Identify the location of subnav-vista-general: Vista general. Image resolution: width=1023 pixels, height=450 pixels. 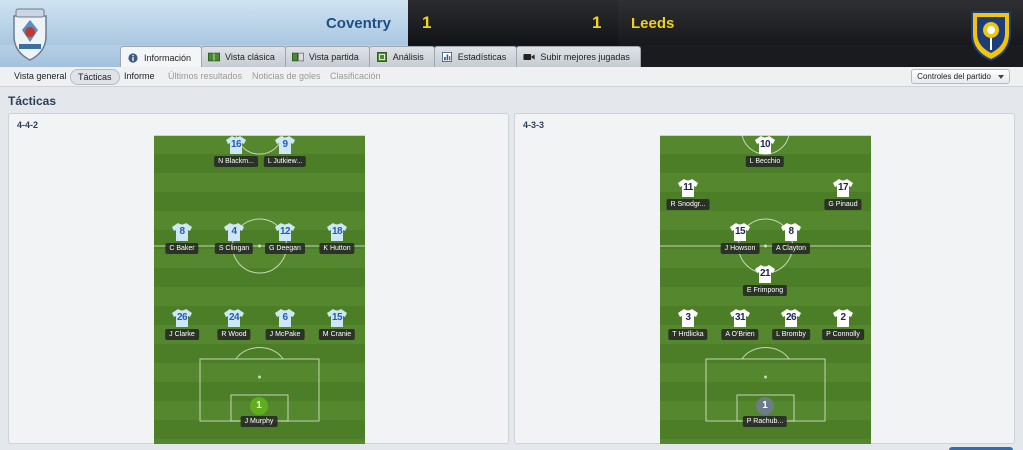
(40, 76).